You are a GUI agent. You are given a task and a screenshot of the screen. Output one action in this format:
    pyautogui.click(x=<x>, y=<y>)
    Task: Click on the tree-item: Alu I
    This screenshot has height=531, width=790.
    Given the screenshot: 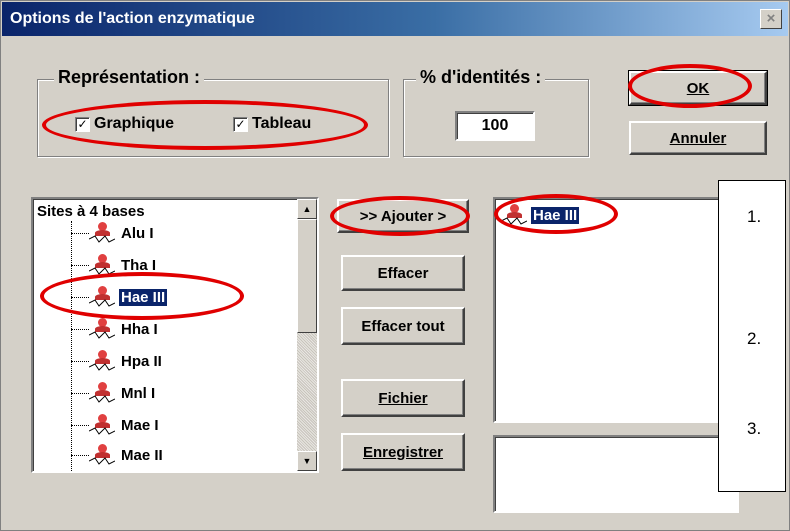 What is the action you would take?
    pyautogui.click(x=113, y=233)
    